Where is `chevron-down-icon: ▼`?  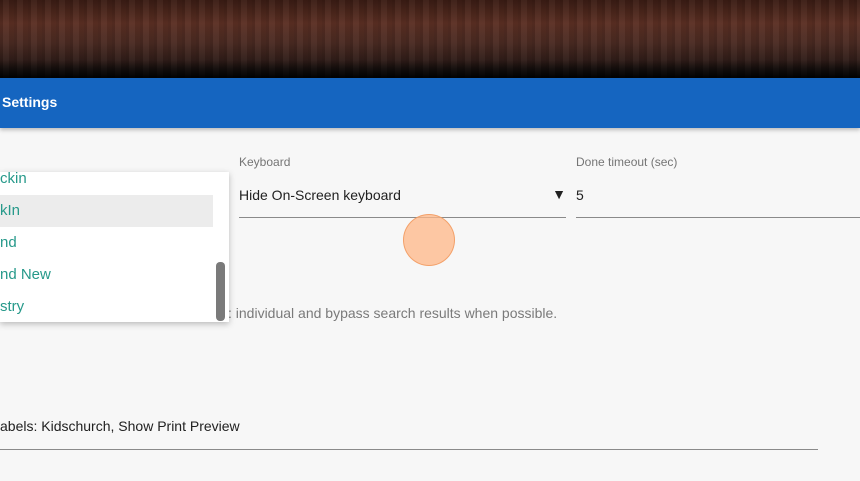 chevron-down-icon: ▼ is located at coordinates (559, 194).